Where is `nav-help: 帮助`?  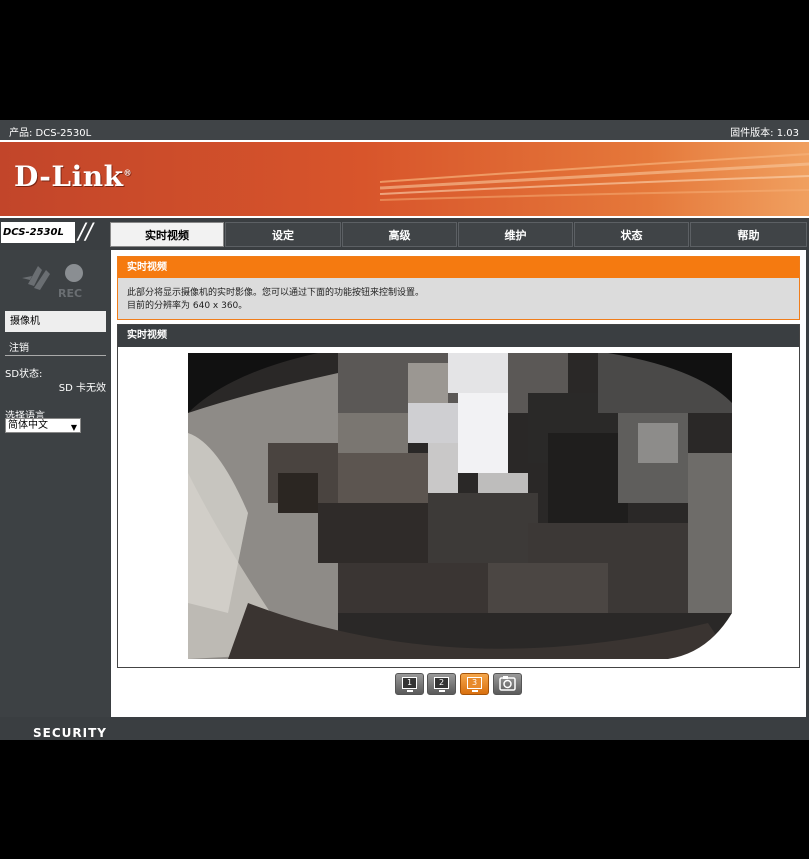 nav-help: 帮助 is located at coordinates (748, 234).